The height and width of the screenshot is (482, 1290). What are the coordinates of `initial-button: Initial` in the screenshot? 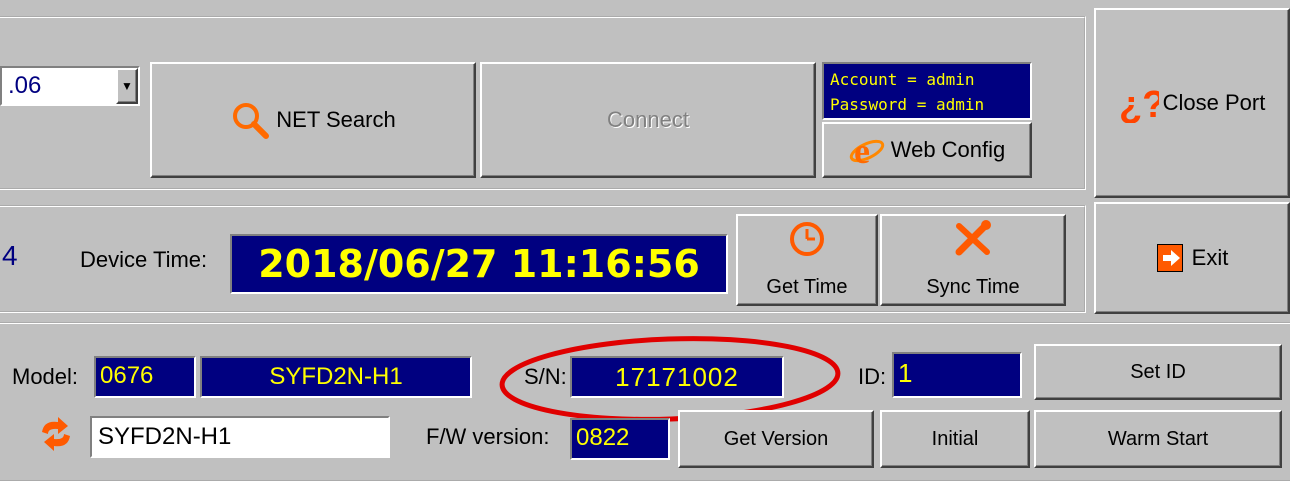 It's located at (955, 439).